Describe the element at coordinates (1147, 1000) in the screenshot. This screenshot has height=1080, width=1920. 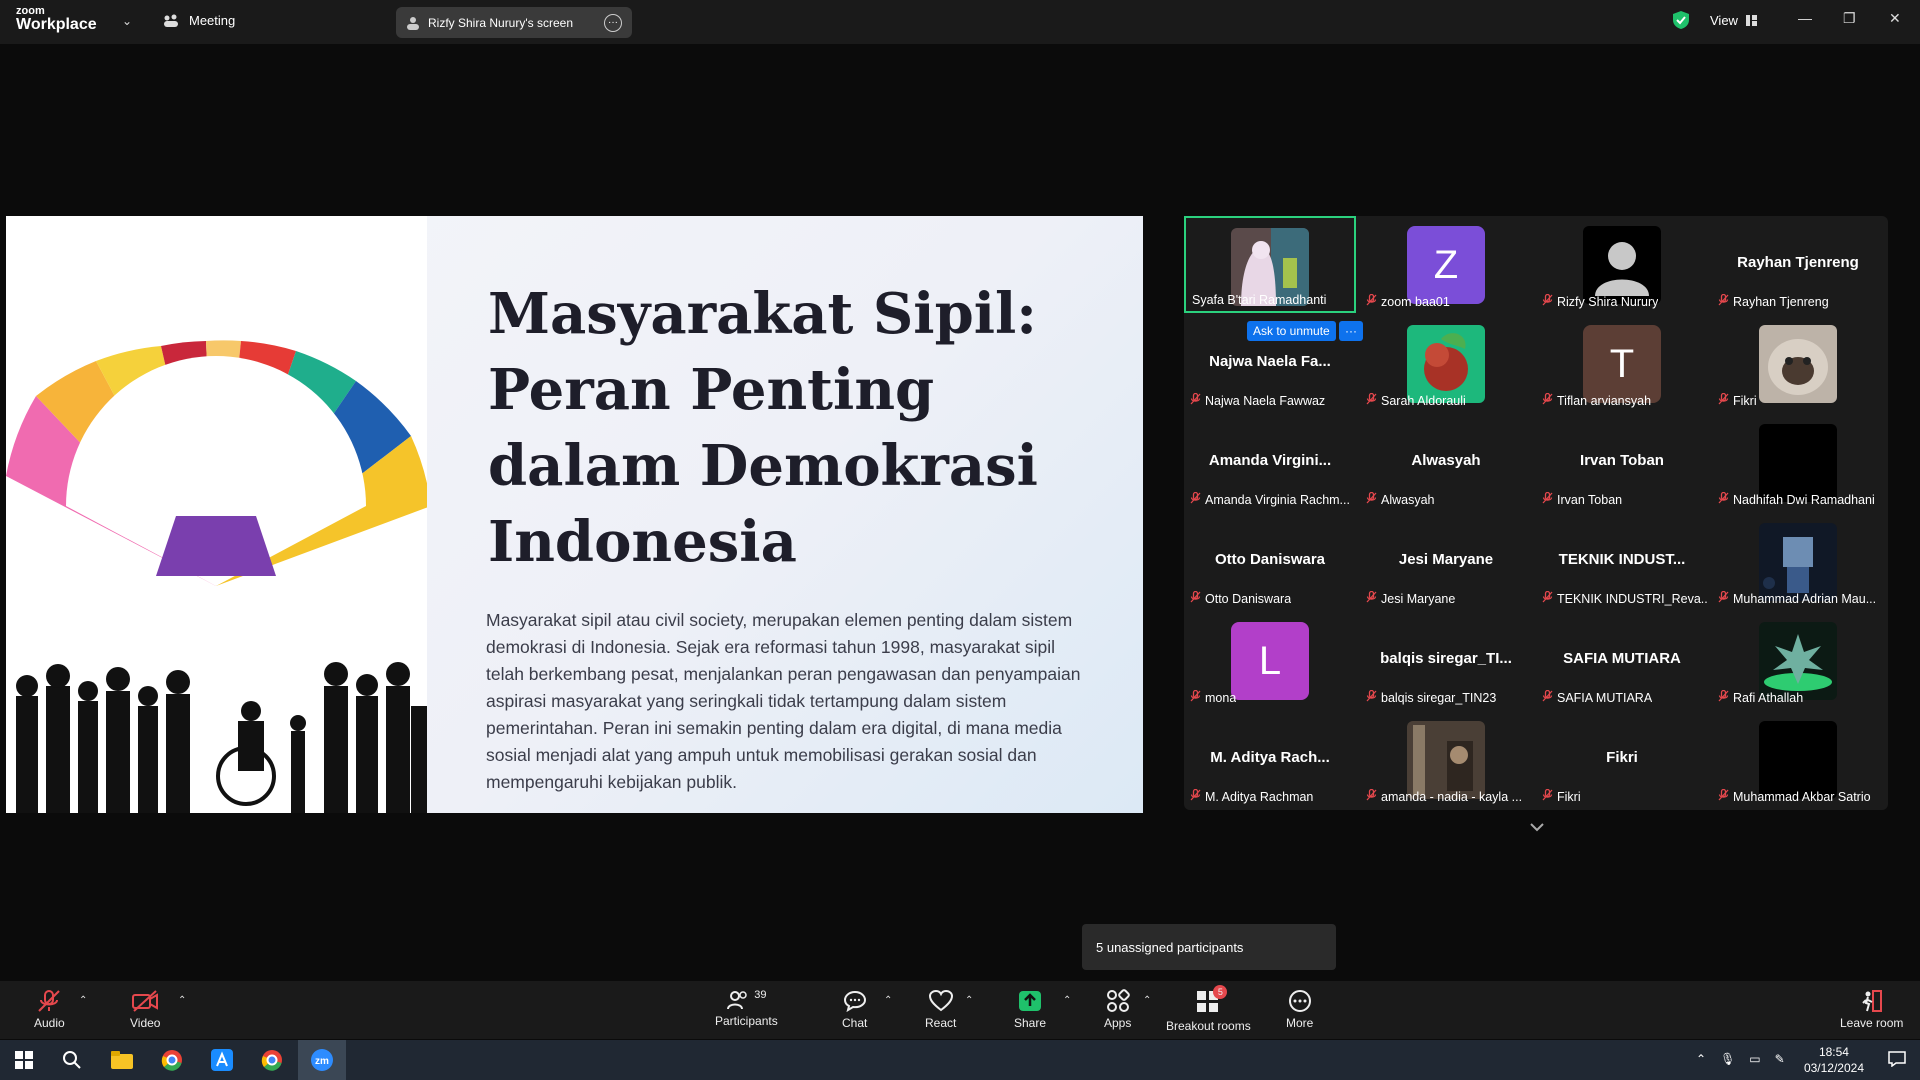
I see `apps-options-icon: ⌃` at that location.